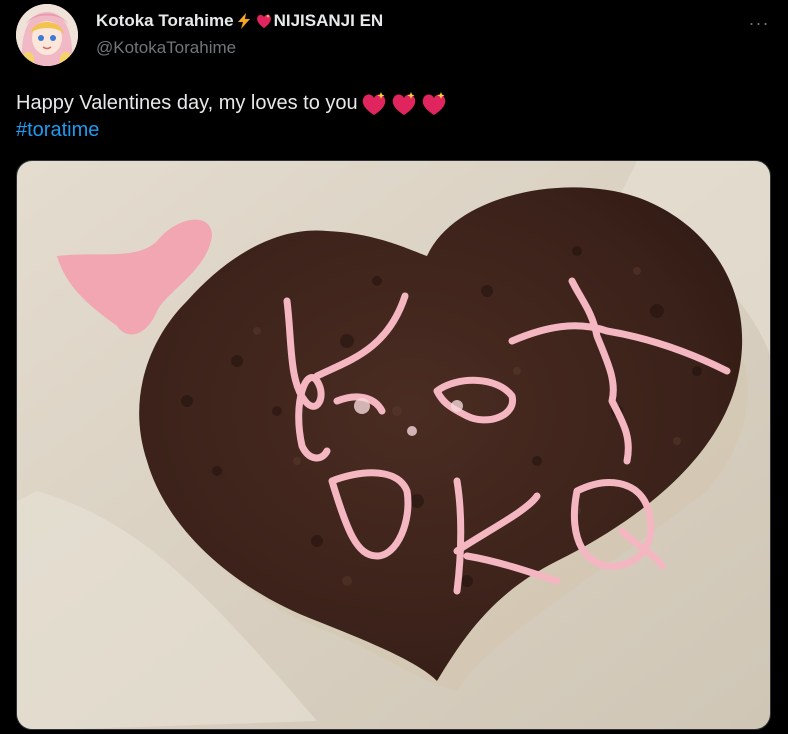 This screenshot has width=788, height=734. I want to click on hashtag-line: #toratime, so click(232, 130).